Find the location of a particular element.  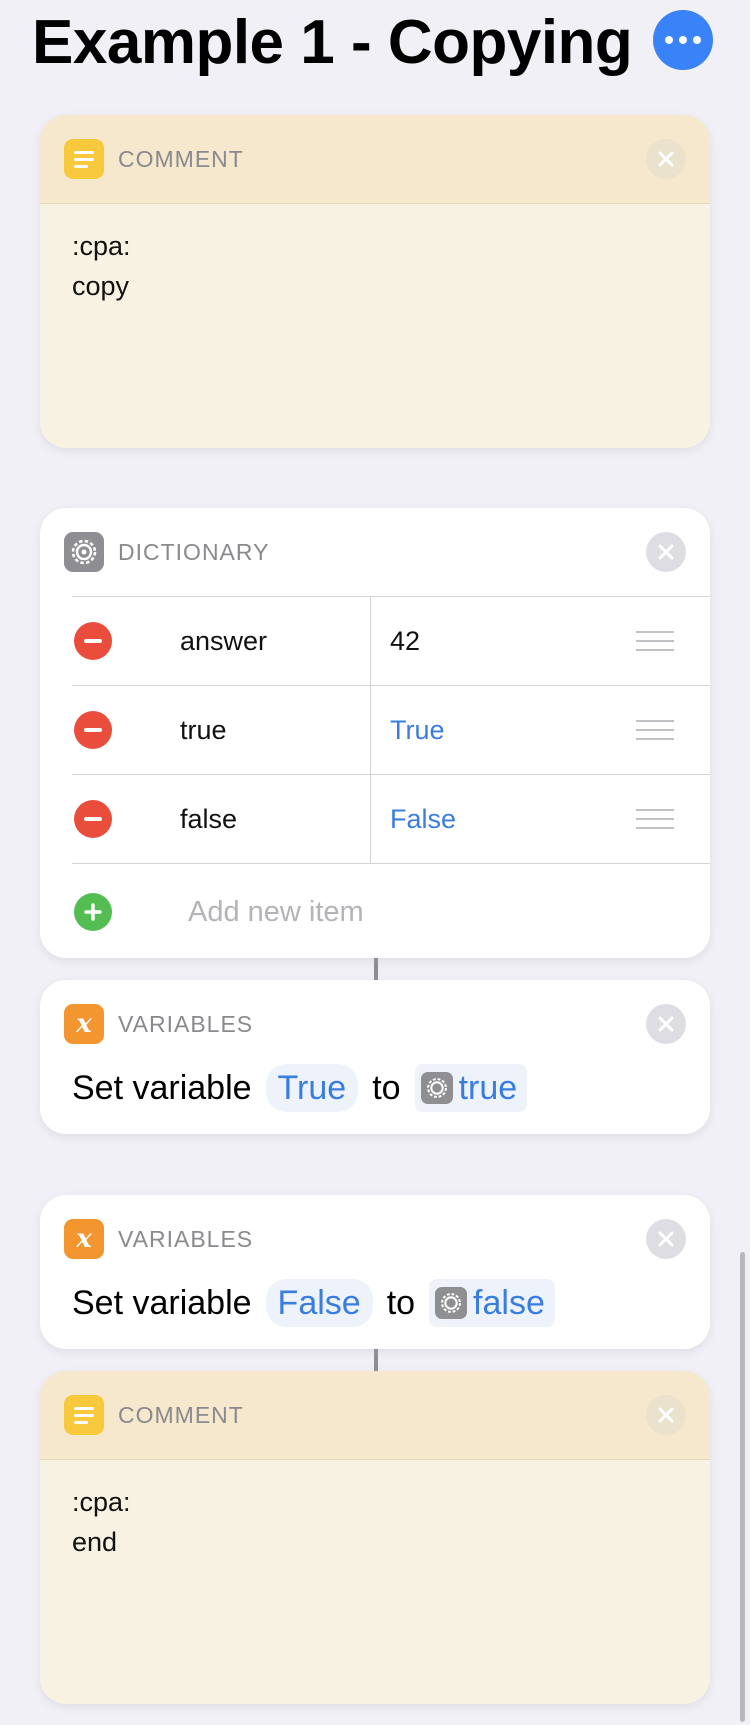

set-variable-sentence: Set variable True to true is located at coordinates (306, 1088).